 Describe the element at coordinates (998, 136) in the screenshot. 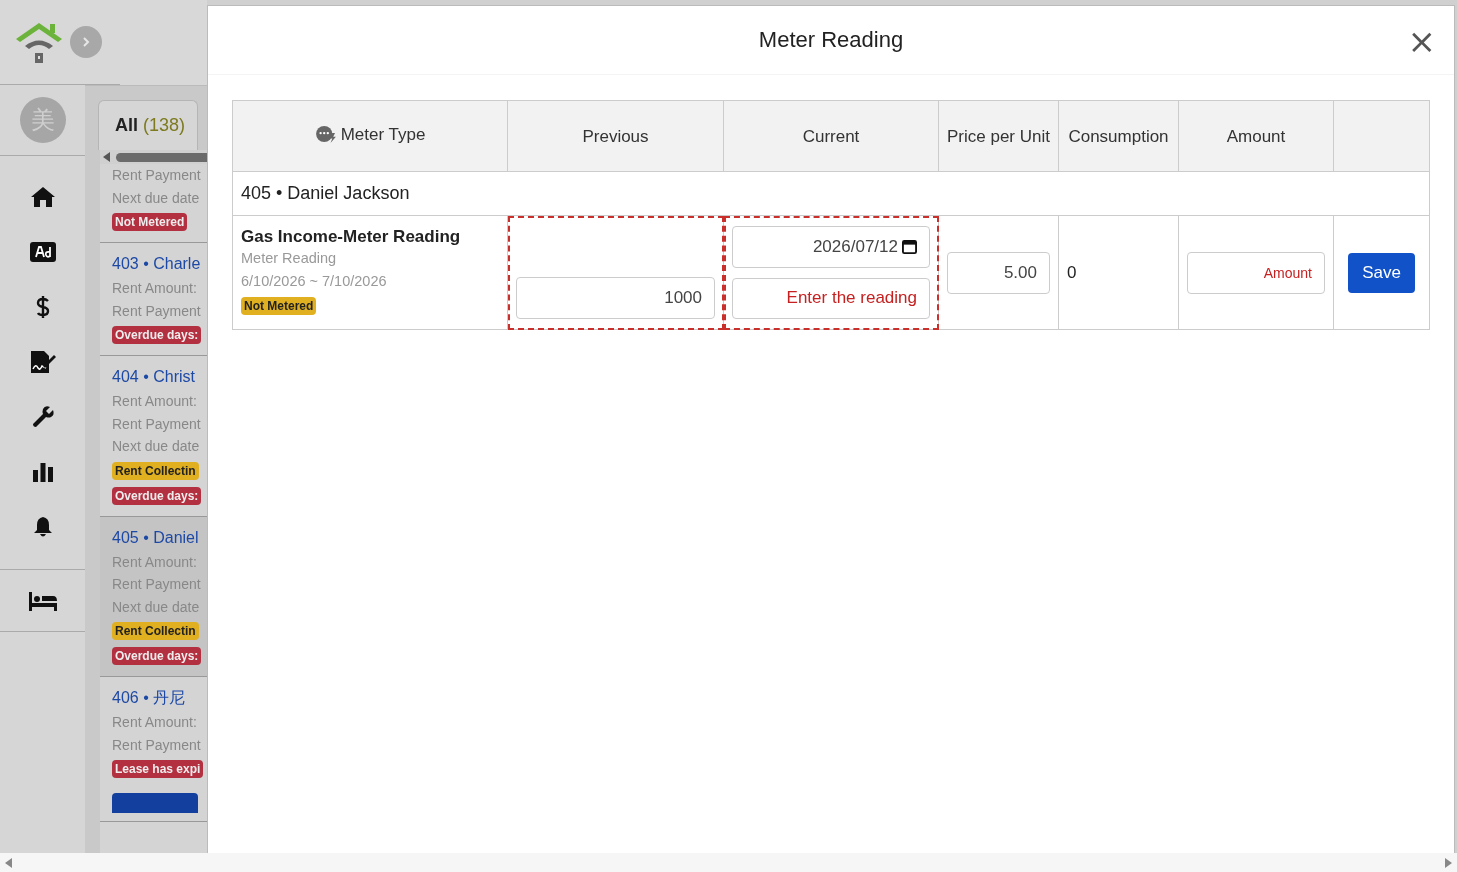

I see `column-header: Price per Unit` at that location.